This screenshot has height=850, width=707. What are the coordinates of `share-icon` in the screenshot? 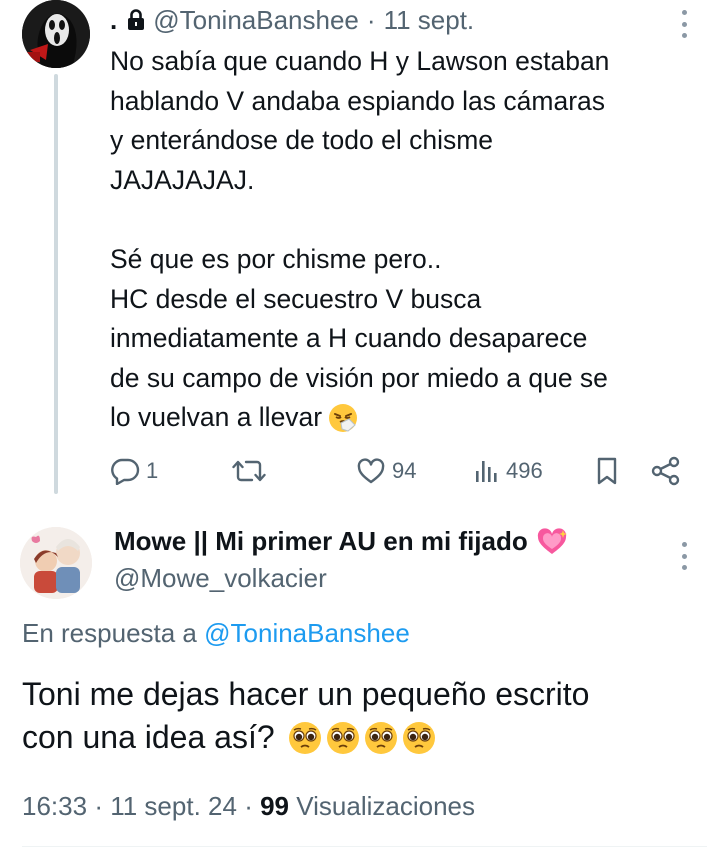 It's located at (666, 471).